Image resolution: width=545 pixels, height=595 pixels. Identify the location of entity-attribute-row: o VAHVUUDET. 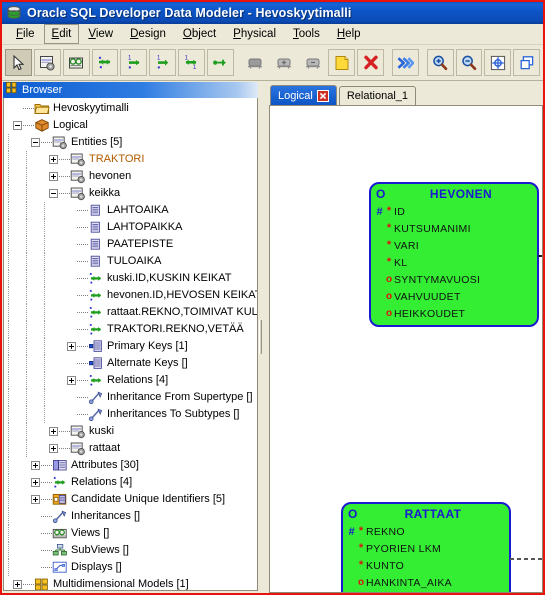
(454, 296).